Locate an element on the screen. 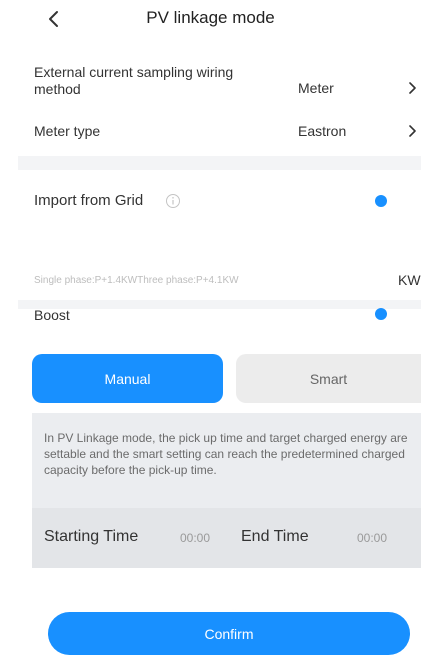 This screenshot has height=655, width=421. grid-power-unit: KW is located at coordinates (409, 280).